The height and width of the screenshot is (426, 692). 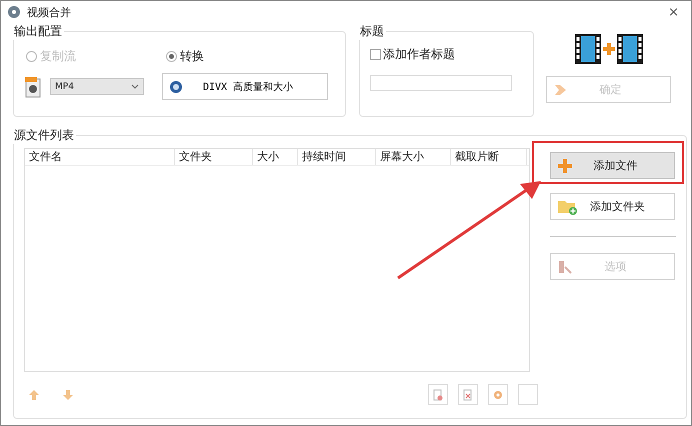 What do you see at coordinates (489, 157) in the screenshot?
I see `column-header: 截取片断` at bounding box center [489, 157].